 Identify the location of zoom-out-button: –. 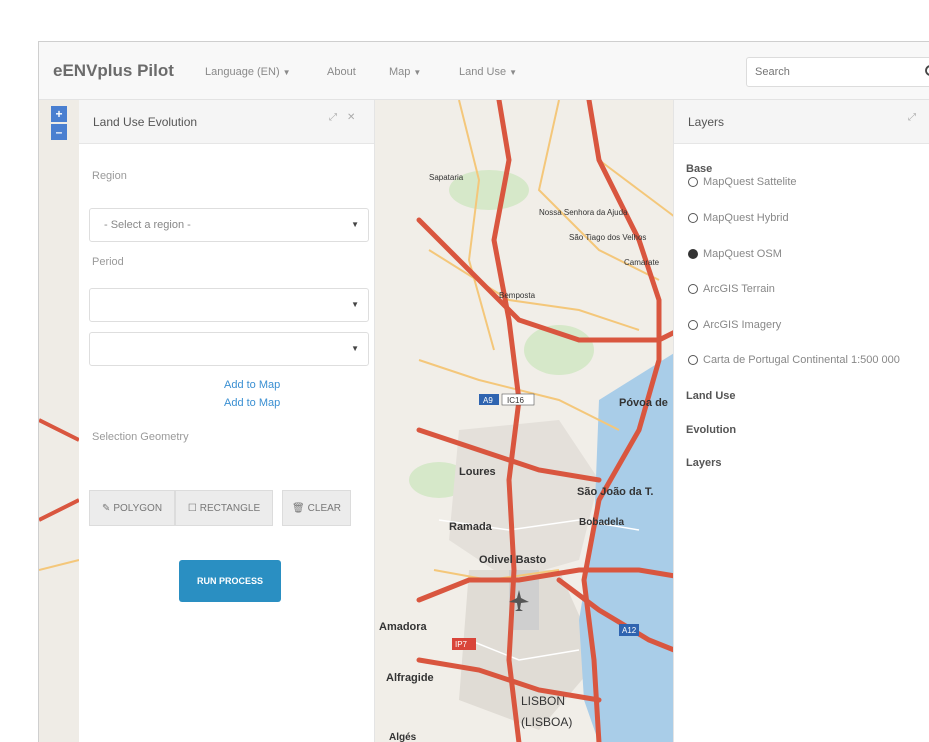
(59, 132).